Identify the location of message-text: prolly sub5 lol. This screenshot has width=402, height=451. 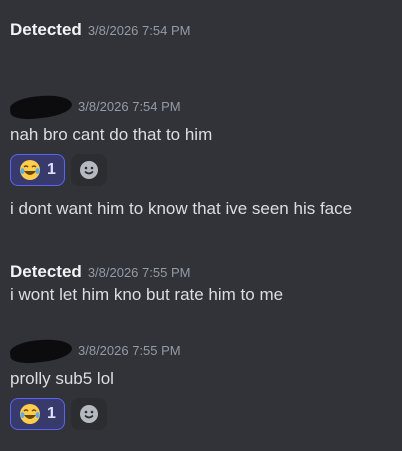
(62, 378).